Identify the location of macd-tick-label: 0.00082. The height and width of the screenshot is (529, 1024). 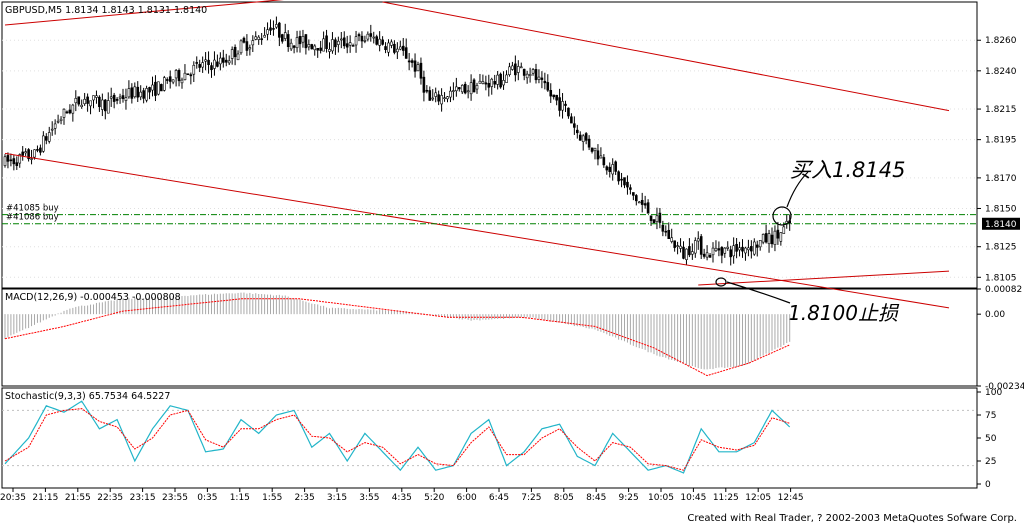
(1003, 290).